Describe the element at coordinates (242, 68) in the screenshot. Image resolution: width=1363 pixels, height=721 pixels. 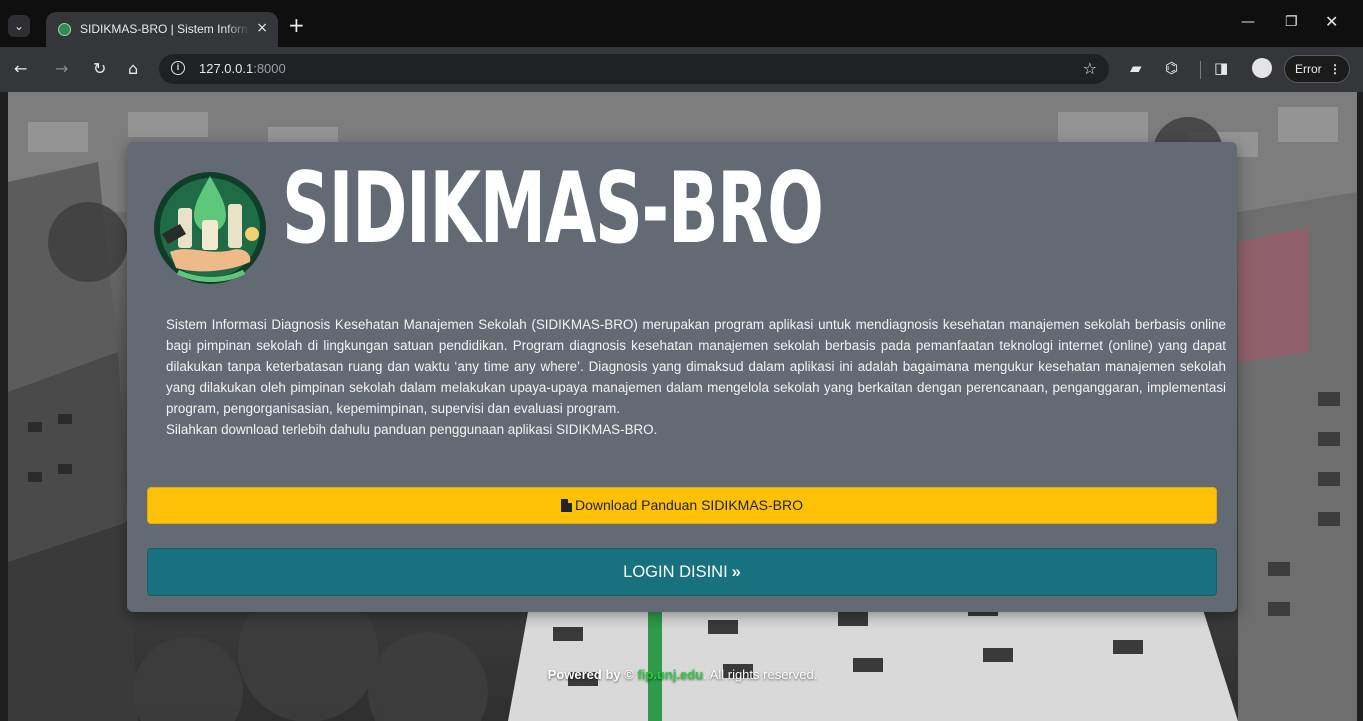
I see `url-text: 127.0.0.1:8000` at that location.